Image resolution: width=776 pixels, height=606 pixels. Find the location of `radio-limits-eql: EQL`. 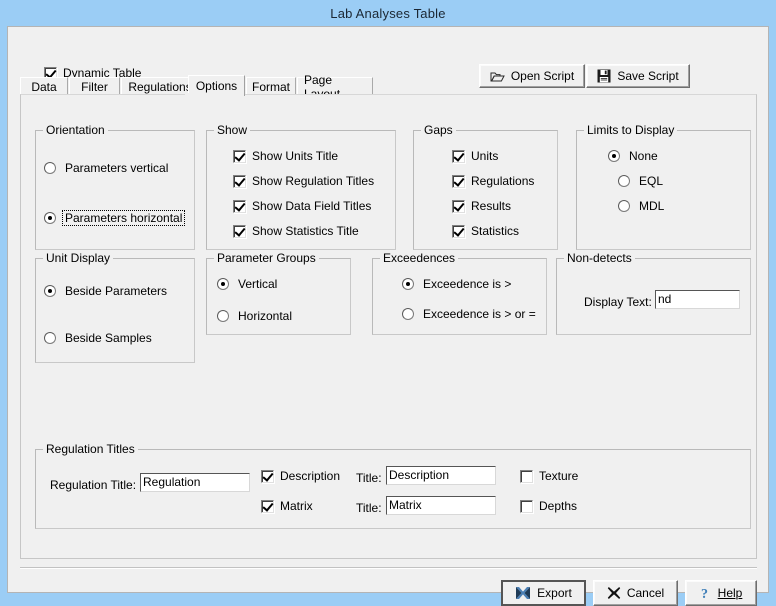

radio-limits-eql: EQL is located at coordinates (641, 181).